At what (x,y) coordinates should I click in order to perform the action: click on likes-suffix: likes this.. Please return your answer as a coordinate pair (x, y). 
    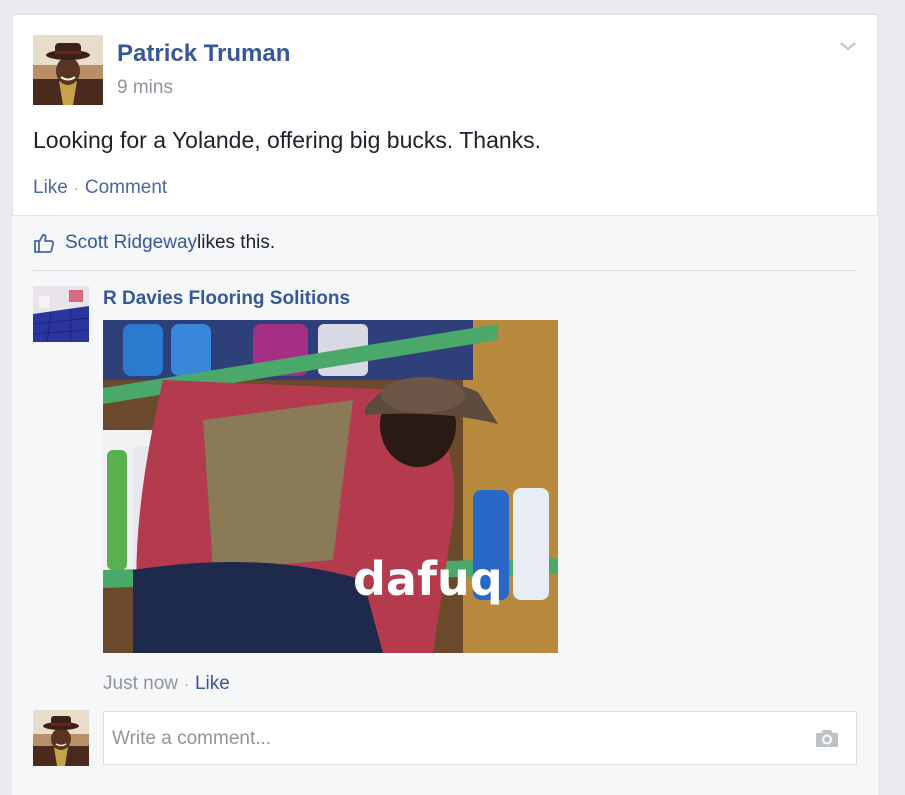
    Looking at the image, I should click on (236, 242).